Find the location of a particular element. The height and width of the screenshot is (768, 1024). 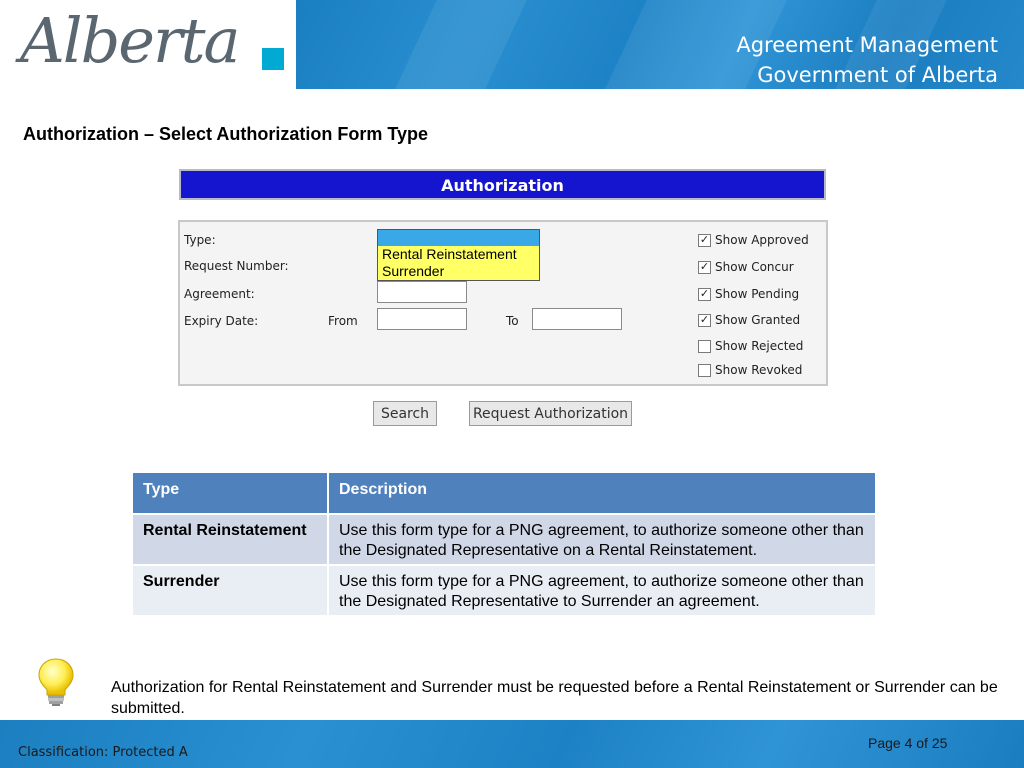

alberta-logo: Alberta is located at coordinates (148, 44).